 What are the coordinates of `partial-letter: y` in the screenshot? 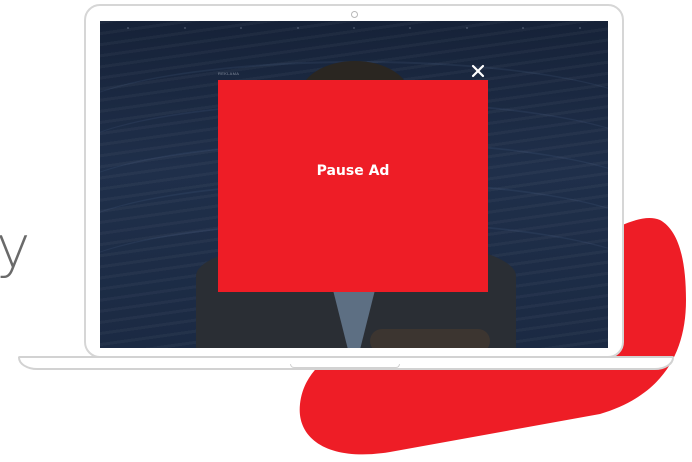 It's located at (15, 247).